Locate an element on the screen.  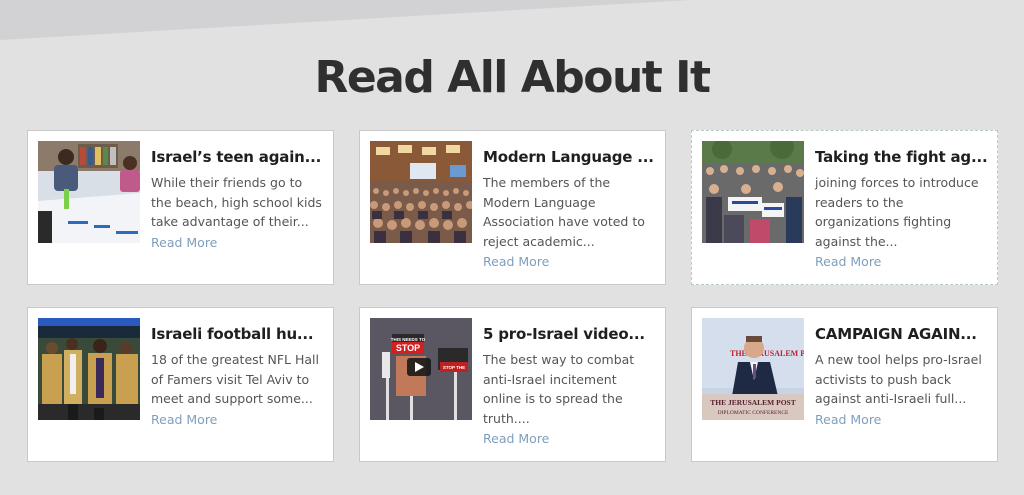
conference-audience-photo-icon is located at coordinates (421, 192).